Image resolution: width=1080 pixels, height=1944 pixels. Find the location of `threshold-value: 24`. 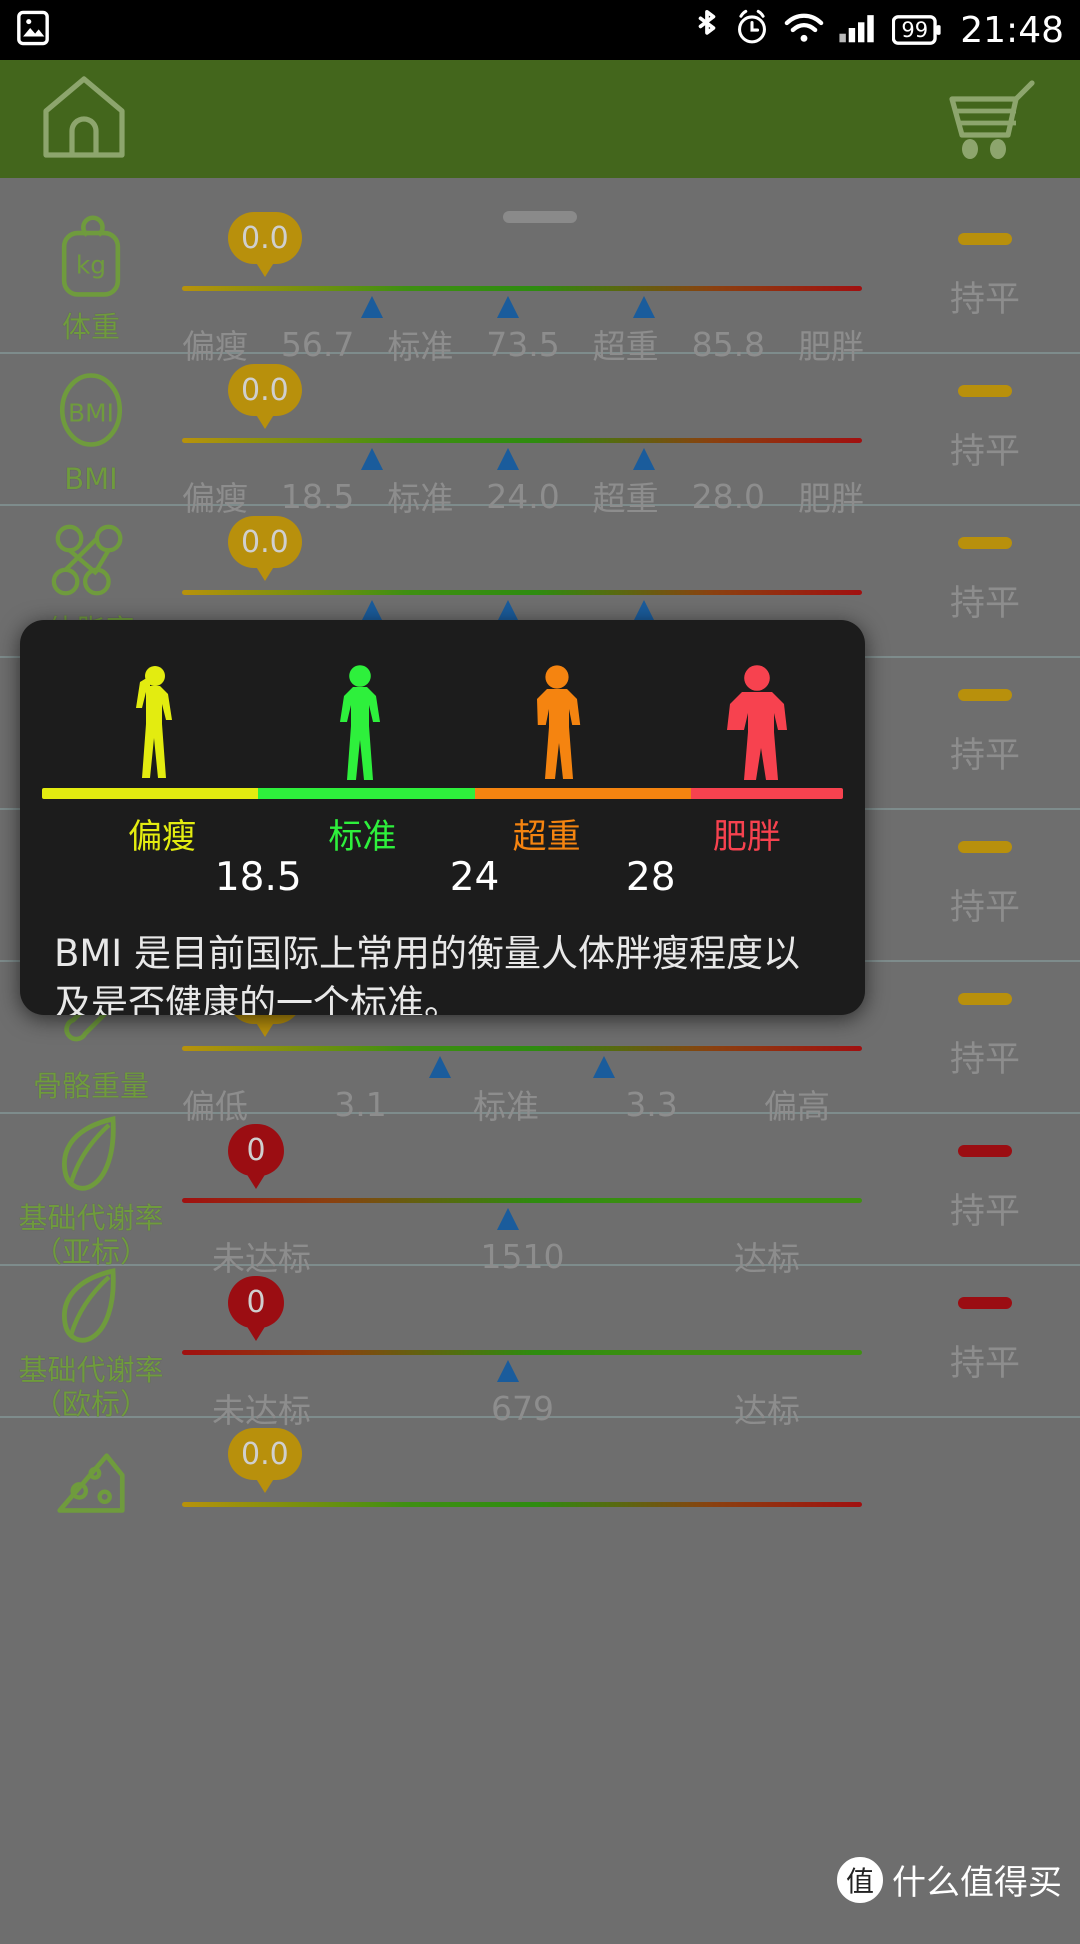

threshold-value: 24 is located at coordinates (474, 877).